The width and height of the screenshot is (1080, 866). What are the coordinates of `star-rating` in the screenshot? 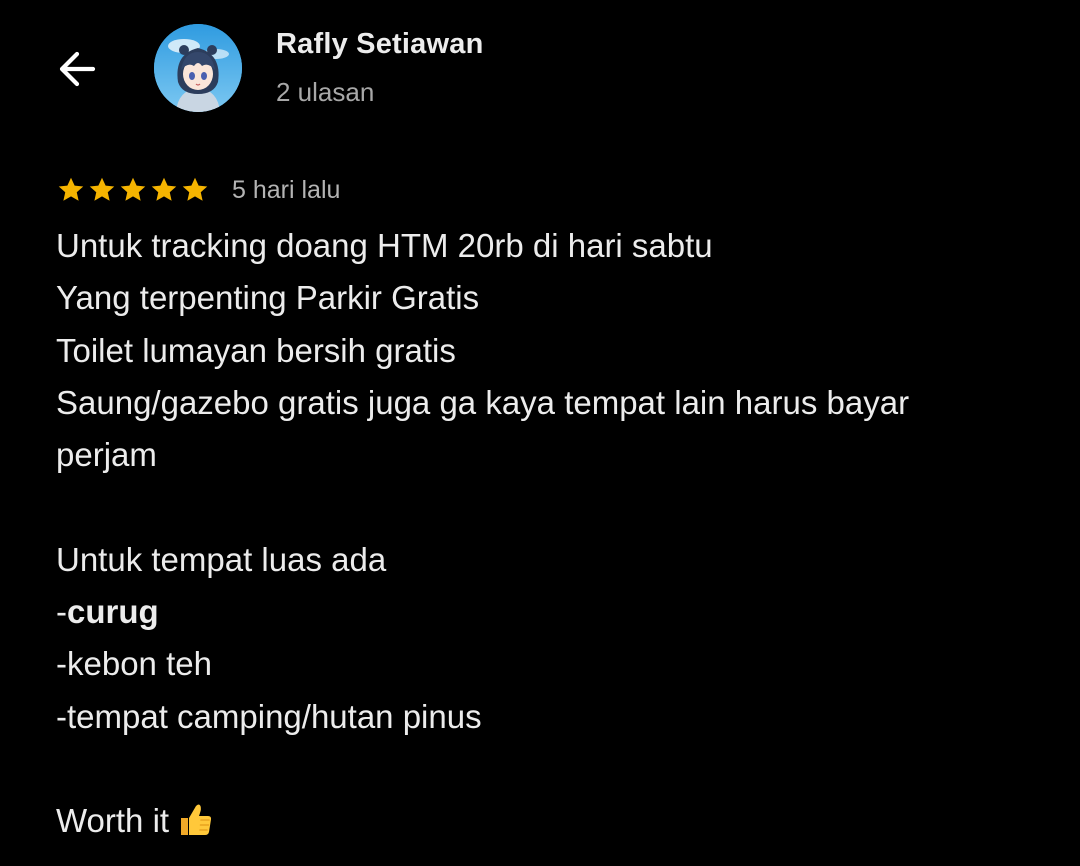 It's located at (133, 190).